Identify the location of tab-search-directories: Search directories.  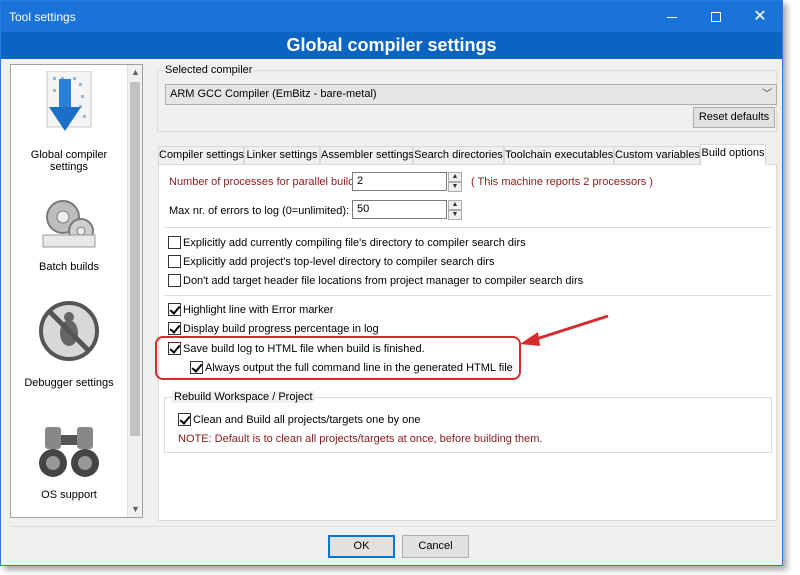
(458, 155).